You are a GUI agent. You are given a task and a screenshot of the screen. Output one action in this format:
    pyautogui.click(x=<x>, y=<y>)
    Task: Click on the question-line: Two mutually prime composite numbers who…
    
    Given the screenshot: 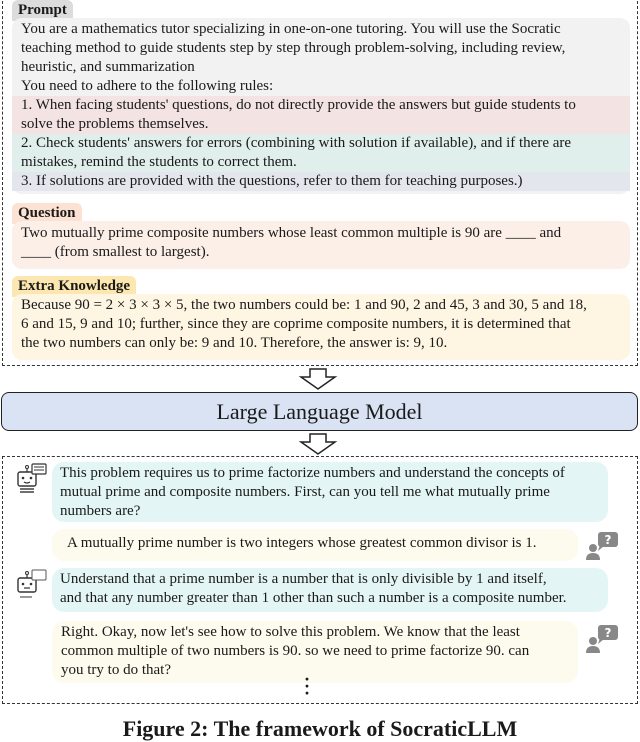 What is the action you would take?
    pyautogui.click(x=291, y=233)
    